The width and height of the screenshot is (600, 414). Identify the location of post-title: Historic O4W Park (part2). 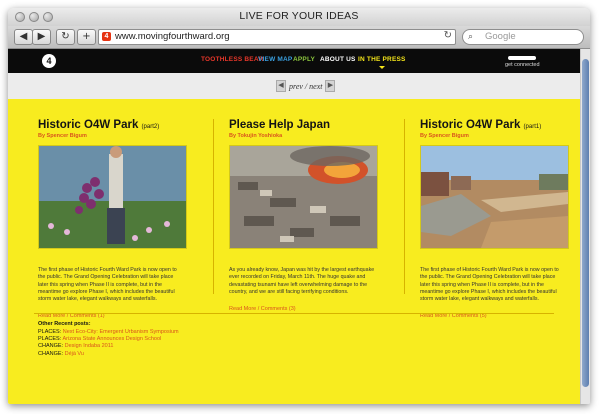
(113, 125).